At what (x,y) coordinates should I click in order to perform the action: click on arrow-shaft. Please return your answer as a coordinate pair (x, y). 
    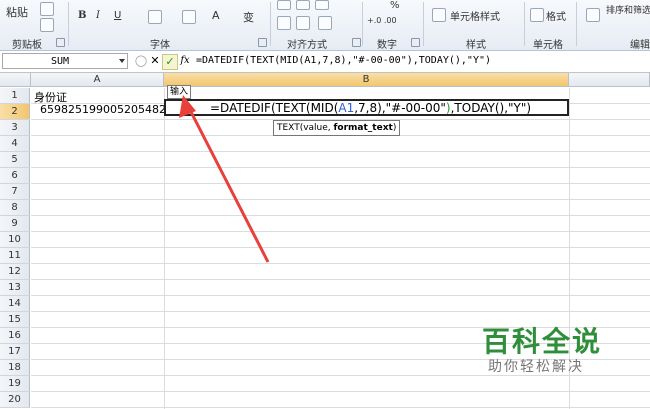
    Looking at the image, I should click on (228, 185).